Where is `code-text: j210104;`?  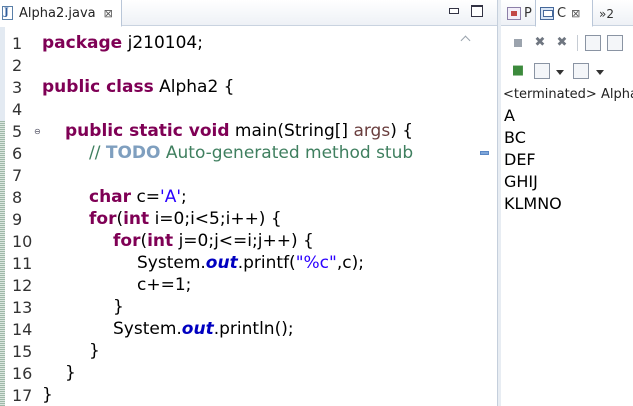 code-text: j210104; is located at coordinates (162, 43).